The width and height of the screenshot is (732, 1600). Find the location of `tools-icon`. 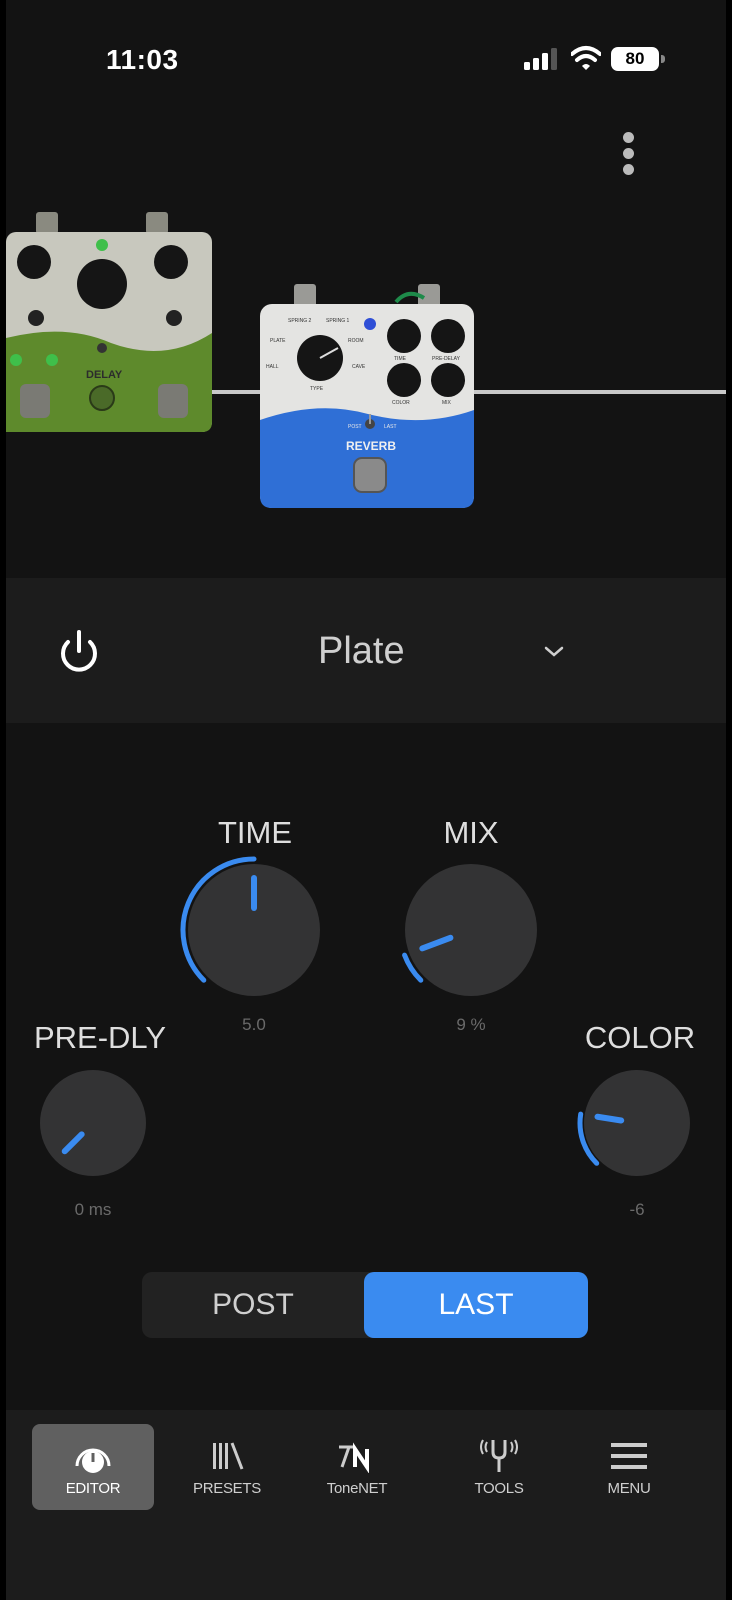

tools-icon is located at coordinates (499, 1455).